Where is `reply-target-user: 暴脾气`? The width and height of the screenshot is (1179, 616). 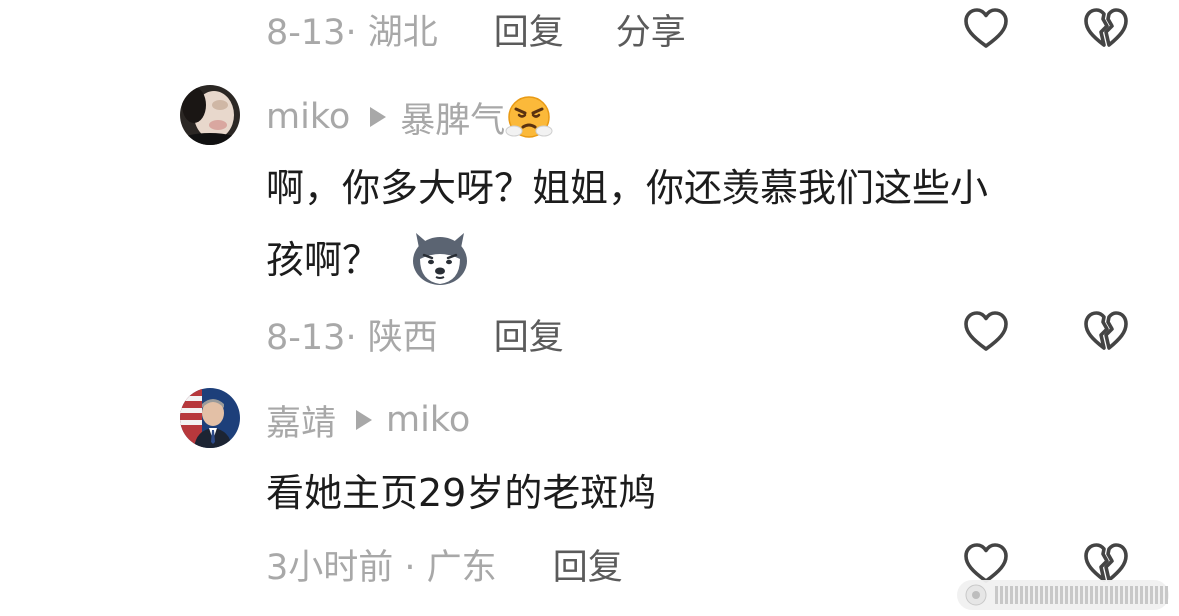 reply-target-user: 暴脾气 is located at coordinates (452, 117).